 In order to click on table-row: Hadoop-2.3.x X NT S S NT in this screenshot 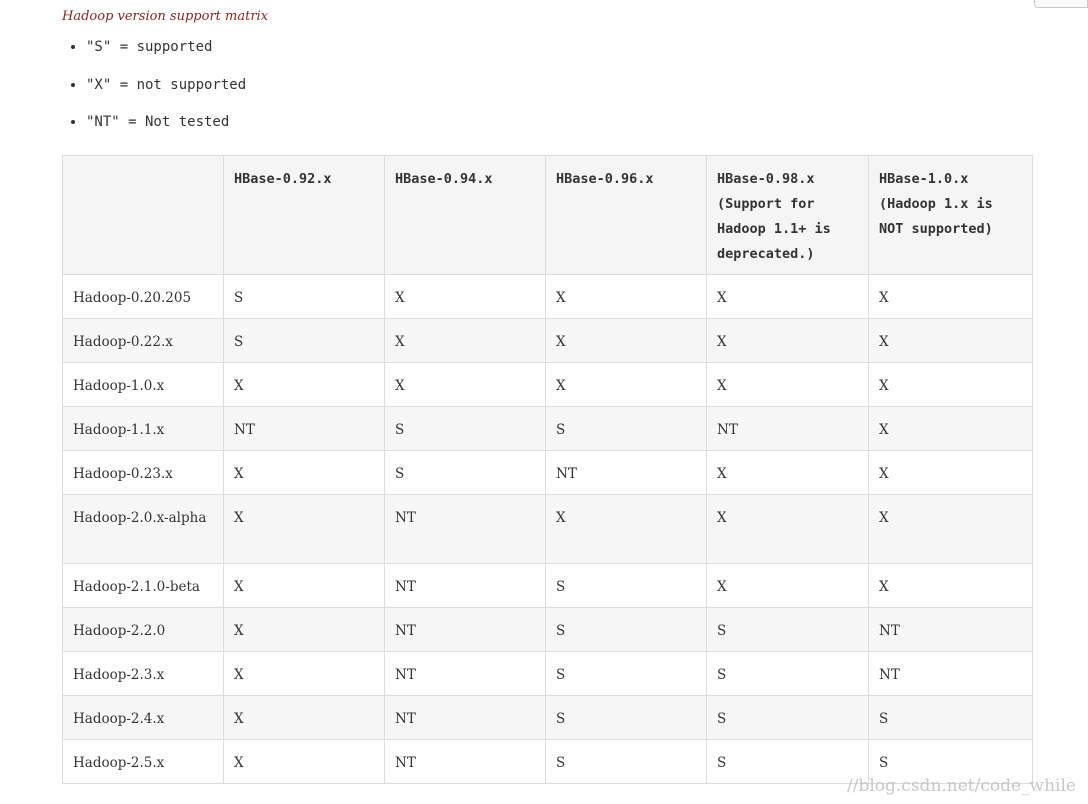, I will do `click(547, 673)`.